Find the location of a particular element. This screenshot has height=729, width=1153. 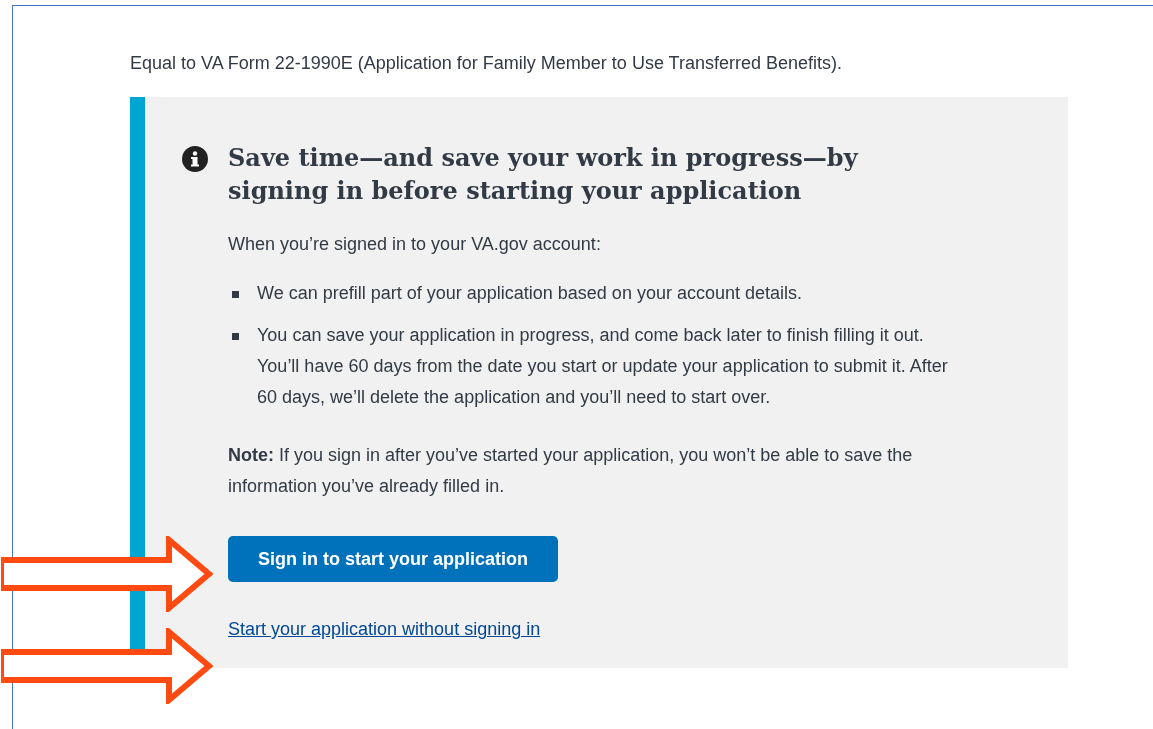

bullet-text: We can prefill part of your application based on your account details. is located at coordinates (529, 293).